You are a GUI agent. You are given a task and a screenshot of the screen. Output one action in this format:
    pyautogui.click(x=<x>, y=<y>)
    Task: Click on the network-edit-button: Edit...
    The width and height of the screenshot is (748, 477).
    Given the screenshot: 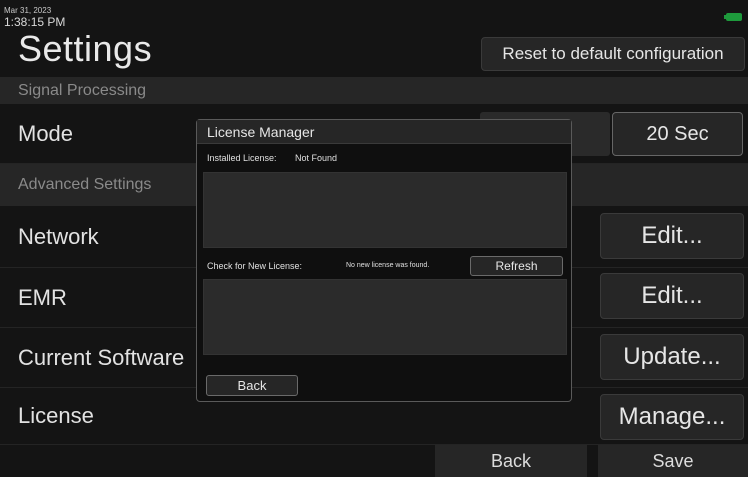 What is the action you would take?
    pyautogui.click(x=672, y=236)
    